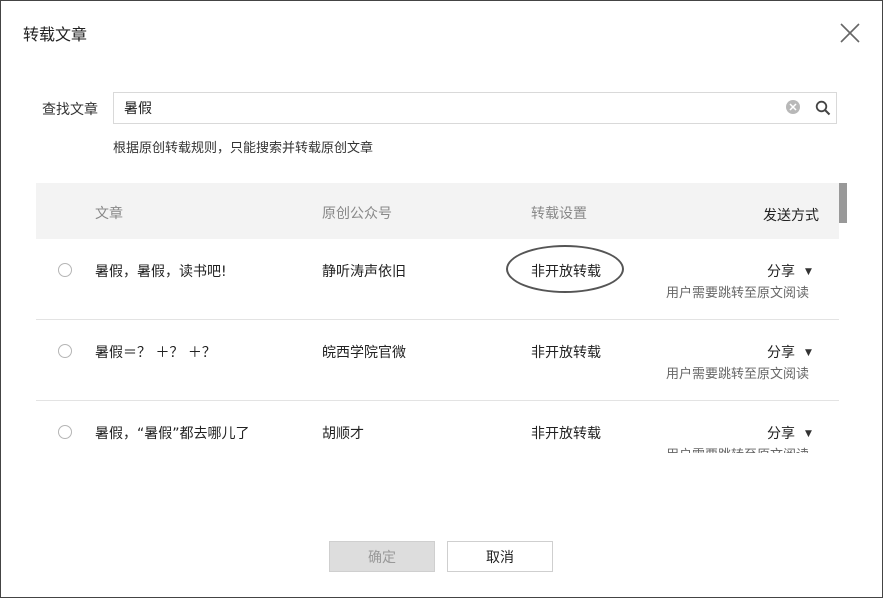  Describe the element at coordinates (343, 434) in the screenshot. I see `account-name: 胡顺才` at that location.